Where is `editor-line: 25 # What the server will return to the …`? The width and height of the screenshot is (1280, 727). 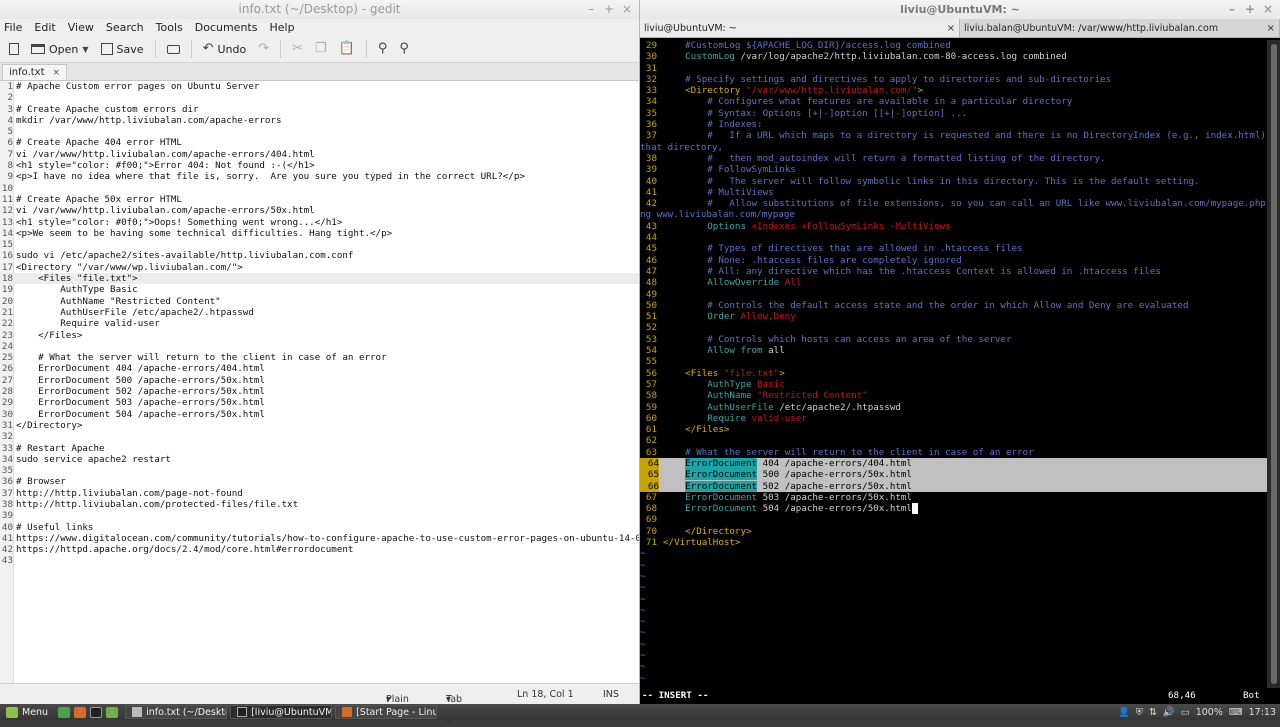
editor-line: 25 # What the server will return to the … is located at coordinates (319, 357).